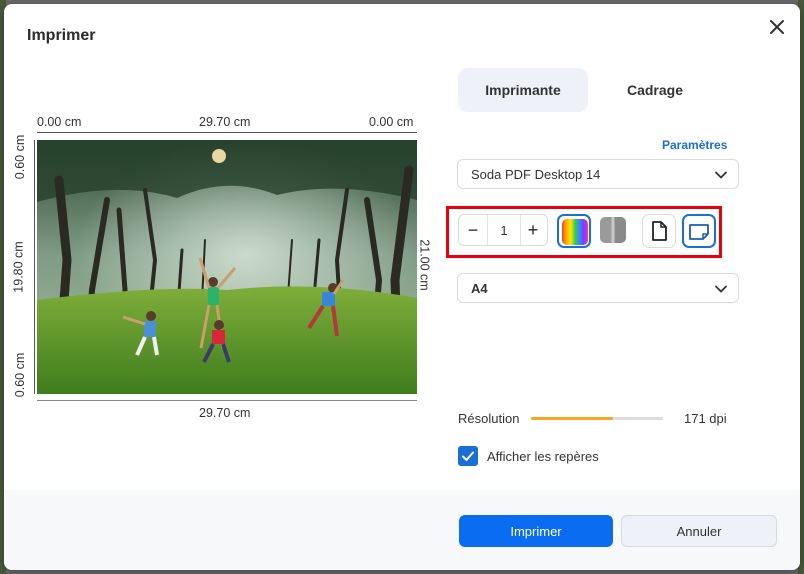 This screenshot has height=574, width=804. What do you see at coordinates (225, 122) in the screenshot?
I see `dim-top-center: 29.70 cm` at bounding box center [225, 122].